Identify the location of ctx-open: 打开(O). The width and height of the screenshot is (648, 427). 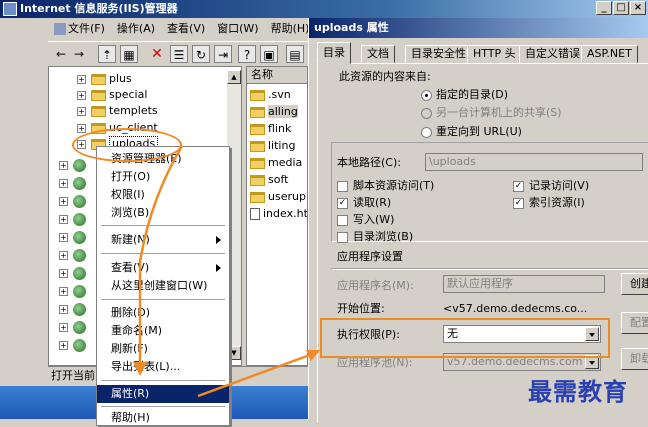
(163, 177).